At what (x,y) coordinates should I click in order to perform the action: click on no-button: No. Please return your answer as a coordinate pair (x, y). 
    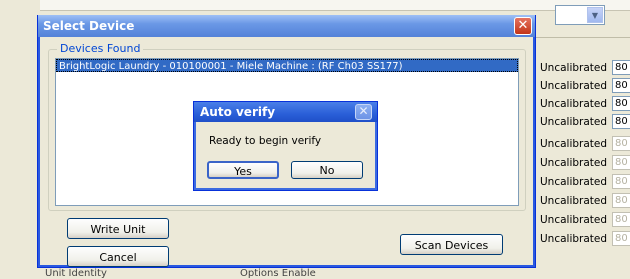
    Looking at the image, I should click on (327, 170).